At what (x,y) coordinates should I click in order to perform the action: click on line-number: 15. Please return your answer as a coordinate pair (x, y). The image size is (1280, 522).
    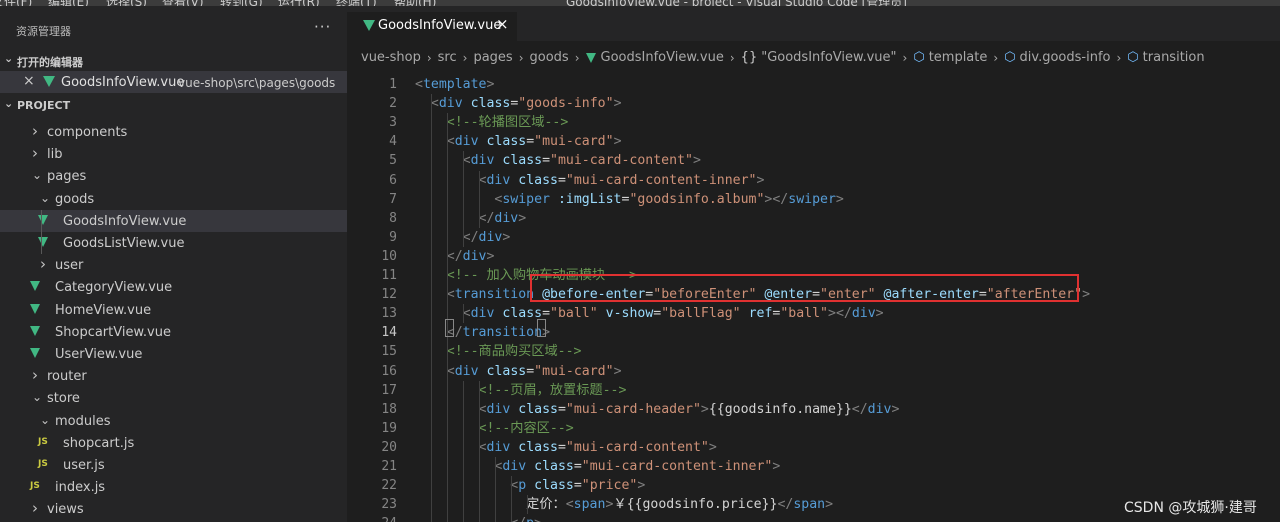
    Looking at the image, I should click on (389, 352).